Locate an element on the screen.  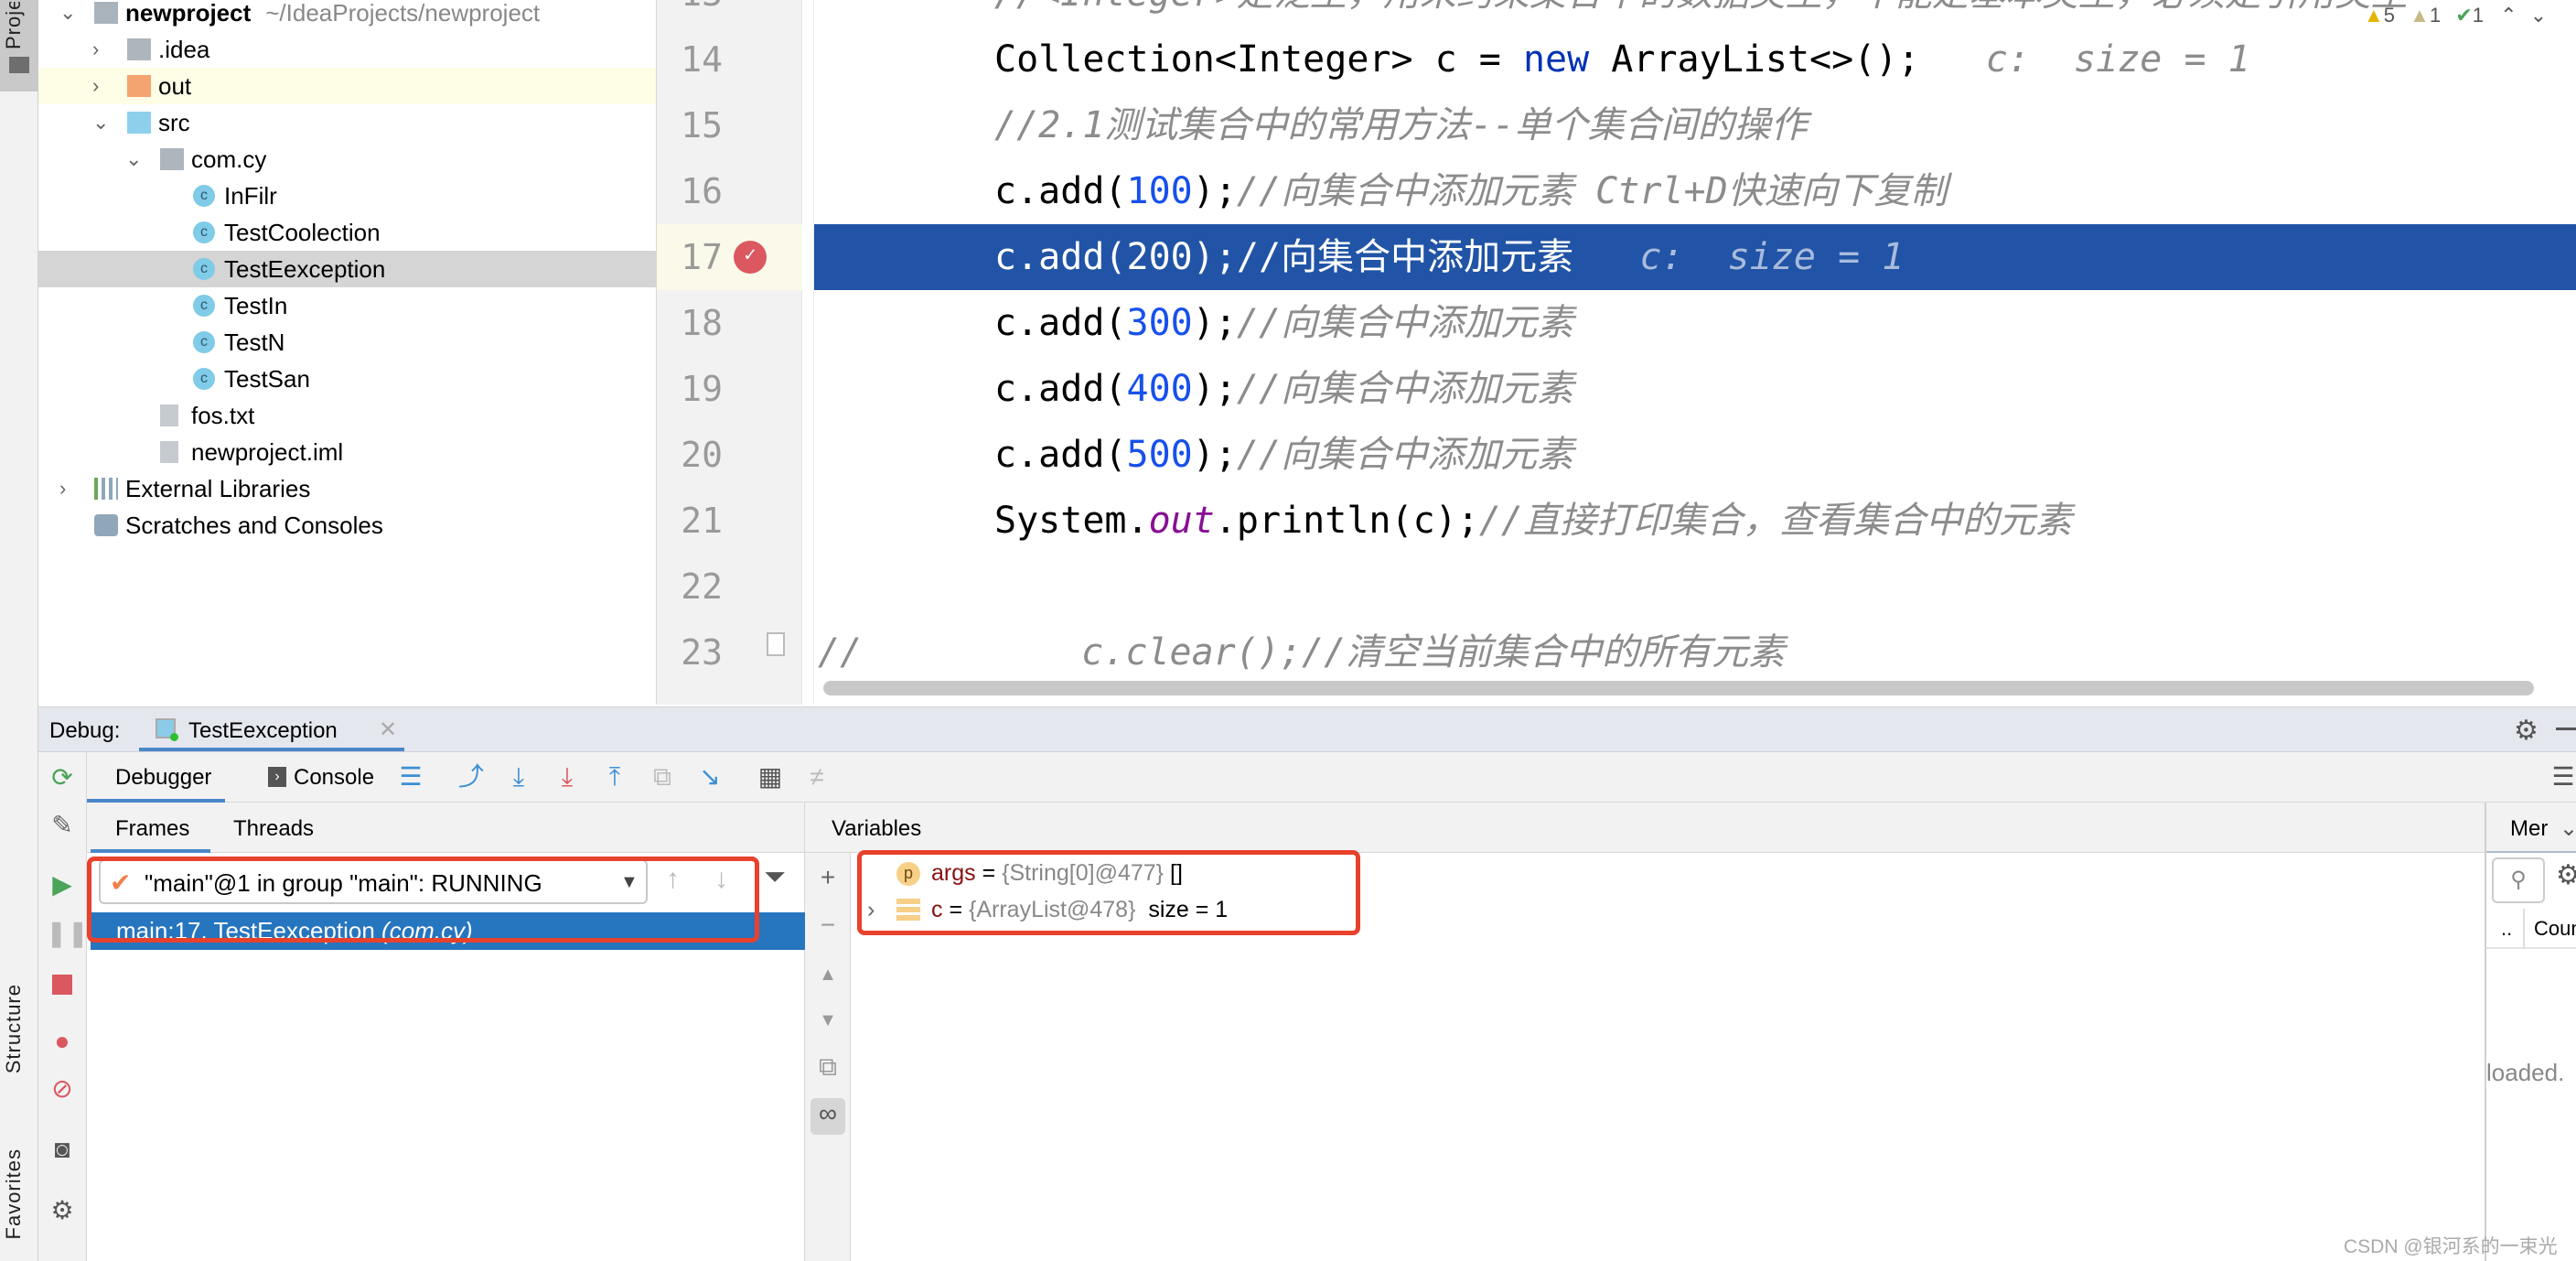
tree-item: c TestEexception is located at coordinates (347, 269).